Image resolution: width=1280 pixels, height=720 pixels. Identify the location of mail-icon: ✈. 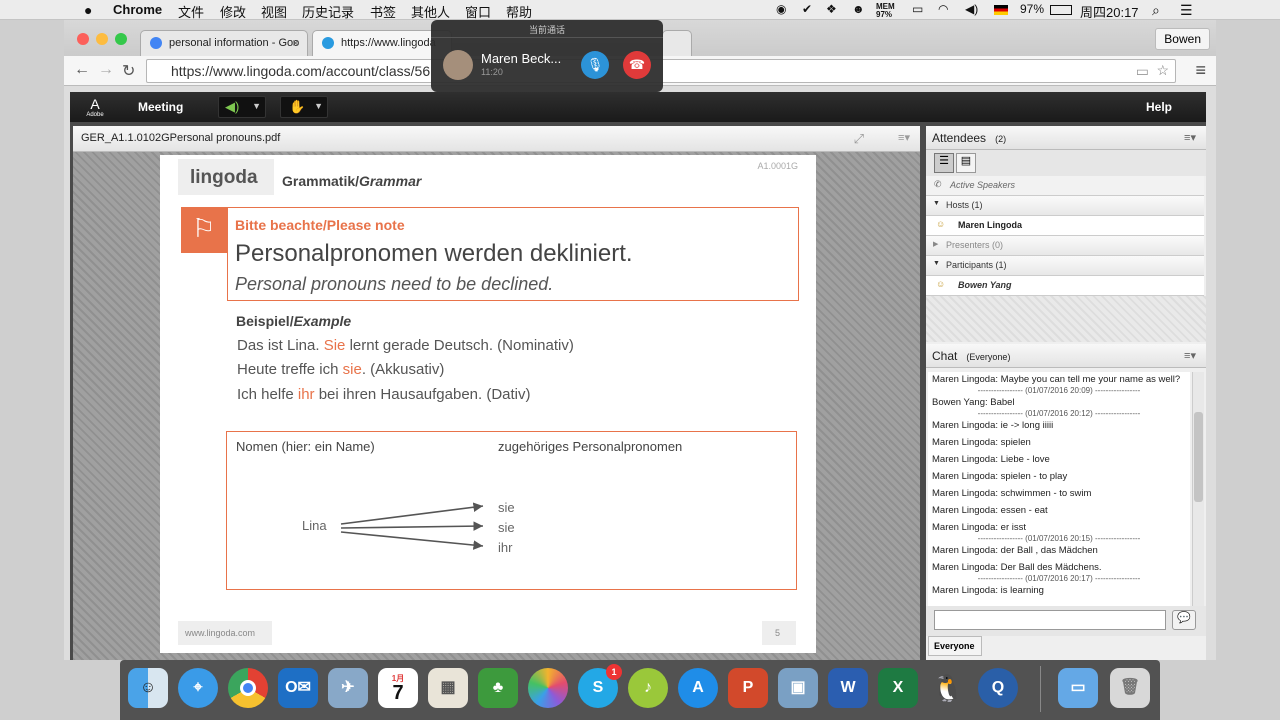
(348, 688).